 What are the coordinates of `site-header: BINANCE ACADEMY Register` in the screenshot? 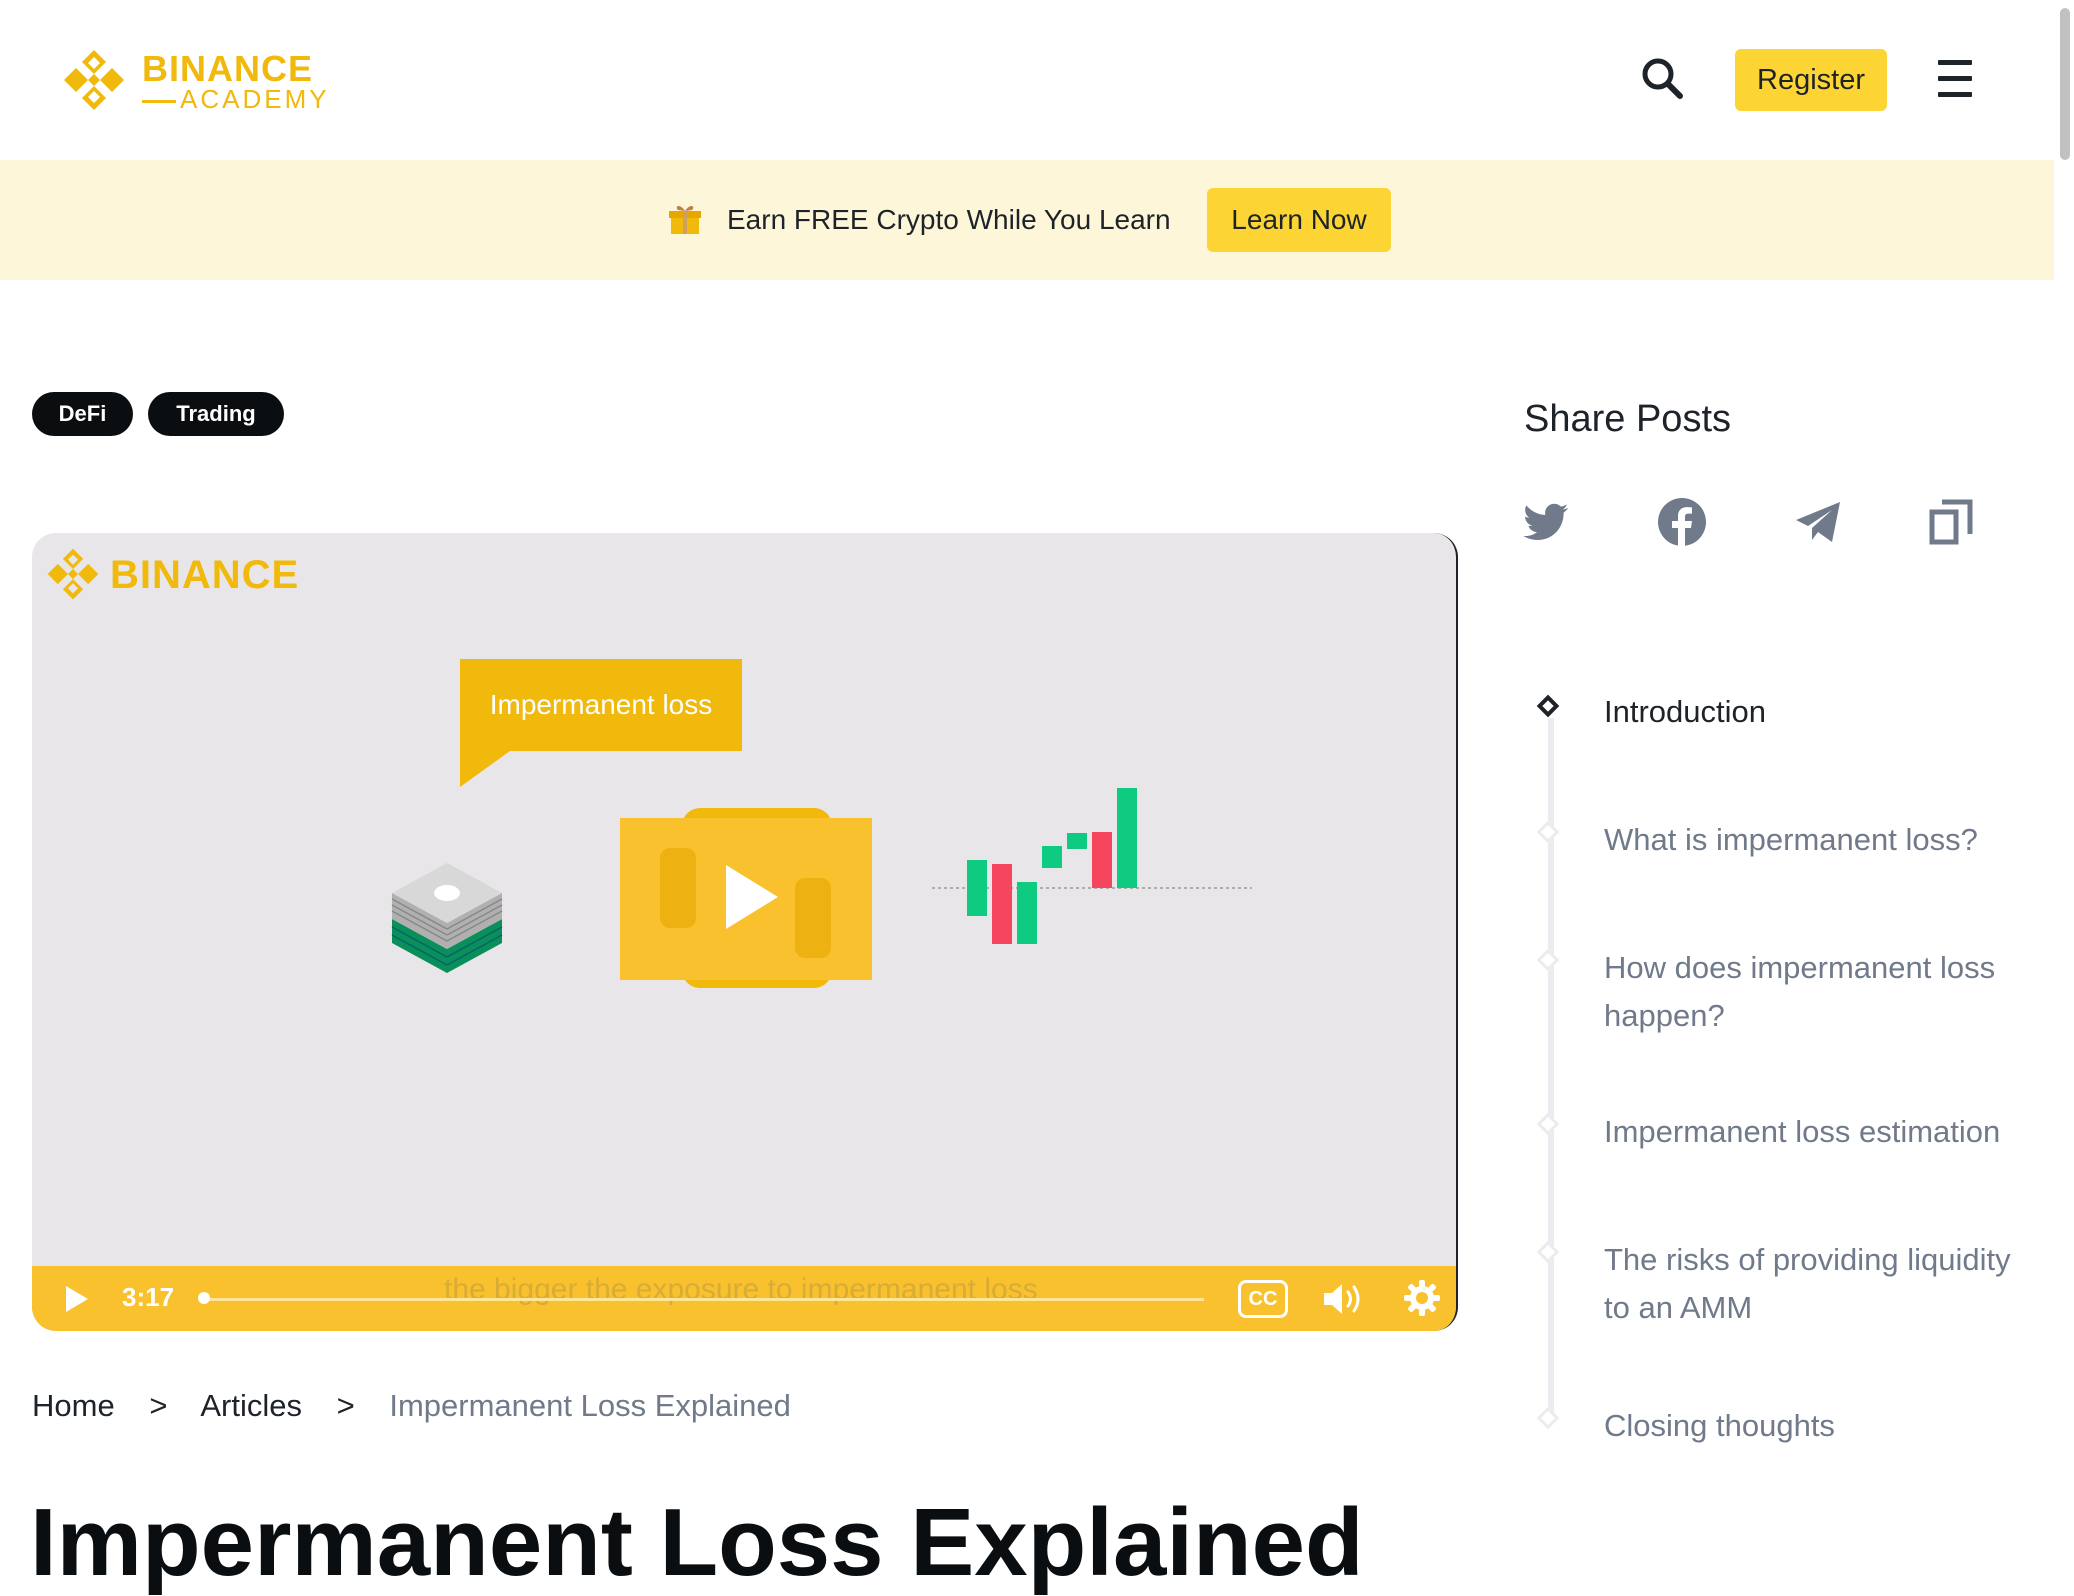 It's located at (1027, 80).